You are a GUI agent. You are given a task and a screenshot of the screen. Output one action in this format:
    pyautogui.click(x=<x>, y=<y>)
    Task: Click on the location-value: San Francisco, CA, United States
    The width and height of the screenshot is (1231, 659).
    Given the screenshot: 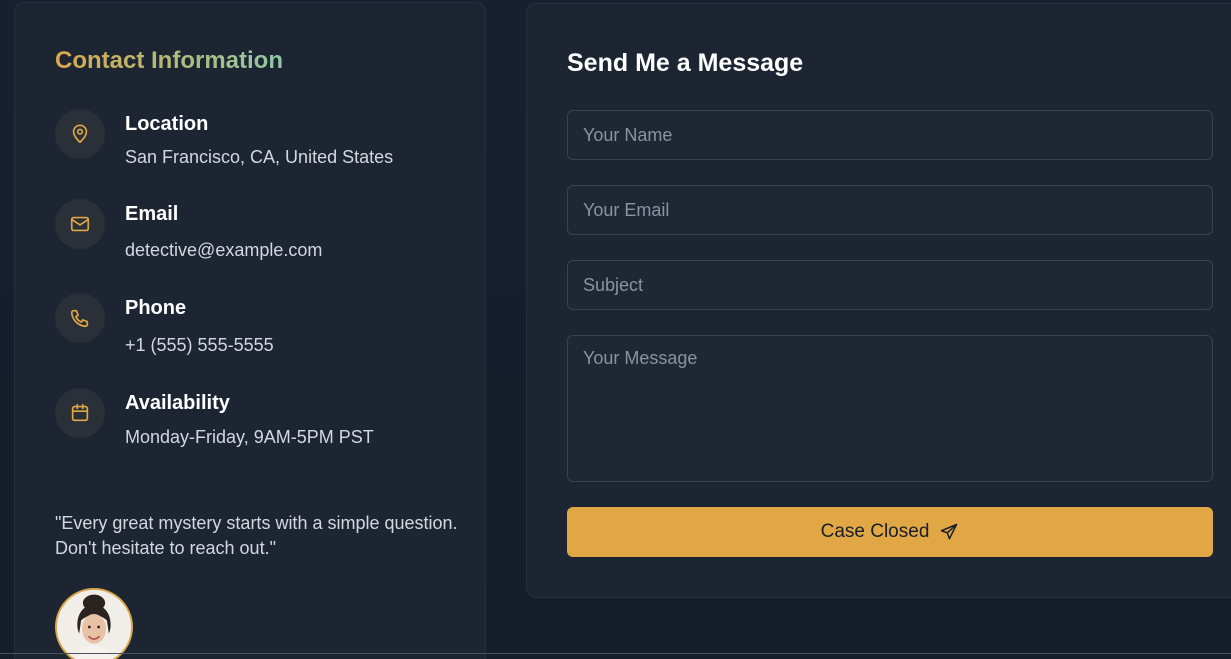 What is the action you would take?
    pyautogui.click(x=259, y=157)
    